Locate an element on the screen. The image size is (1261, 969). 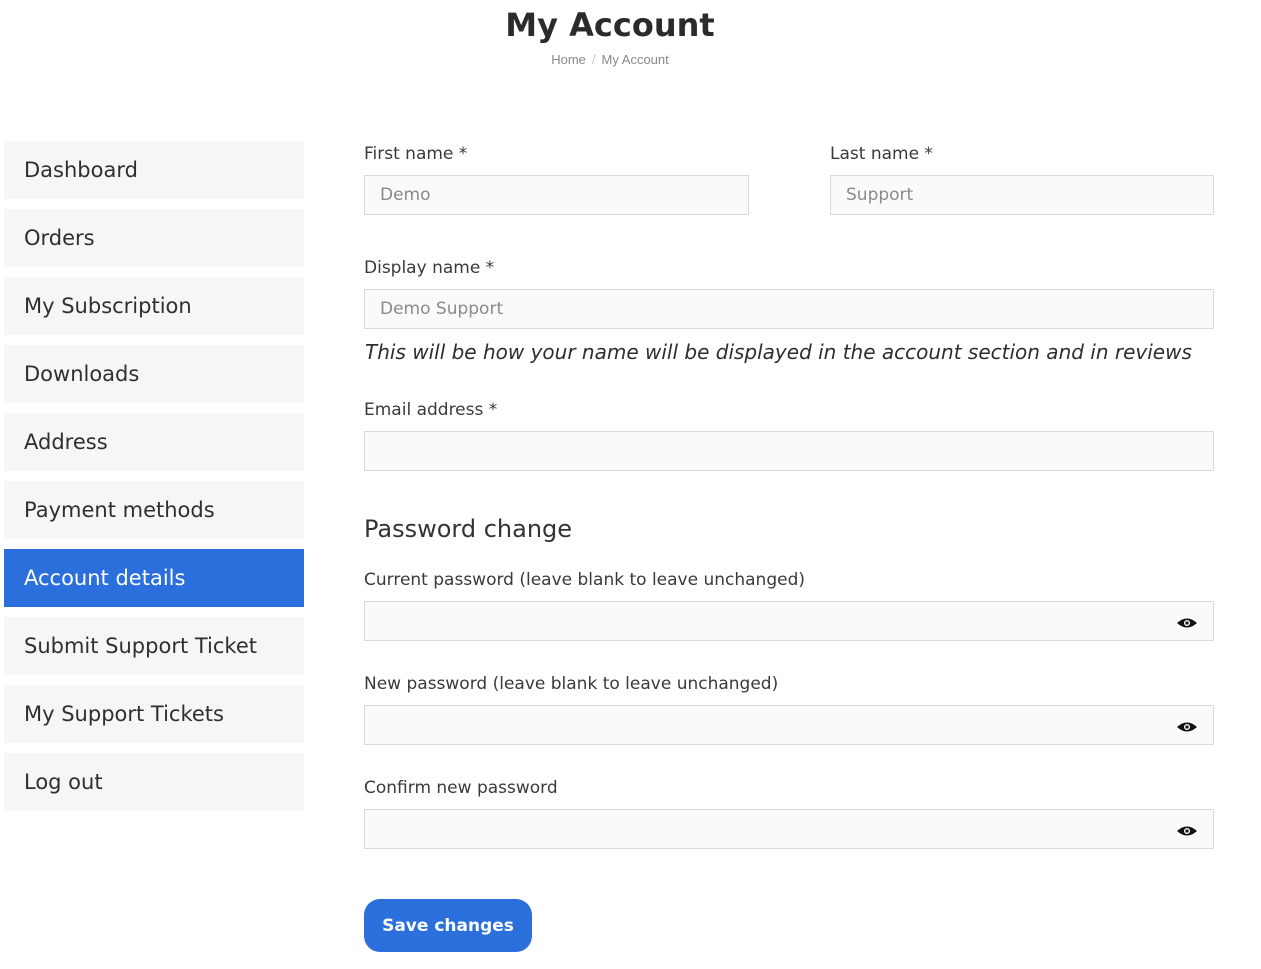
sidebar-item-downloads: Downloads is located at coordinates (154, 374).